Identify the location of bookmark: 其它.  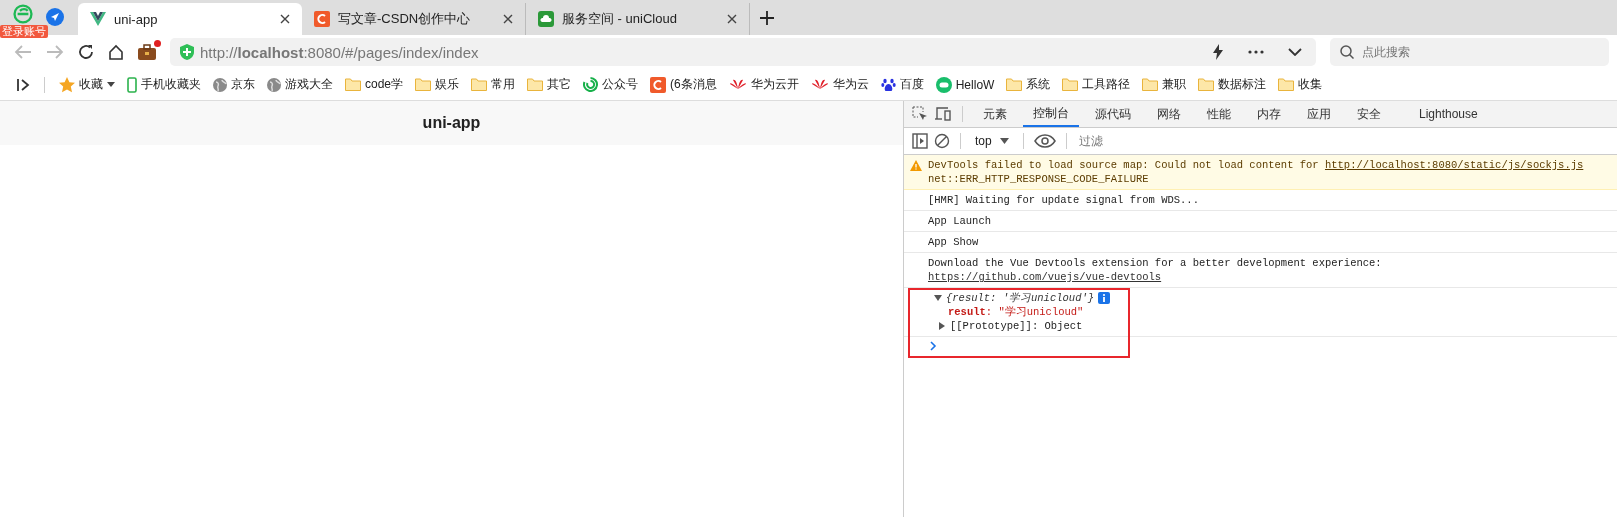
(549, 84).